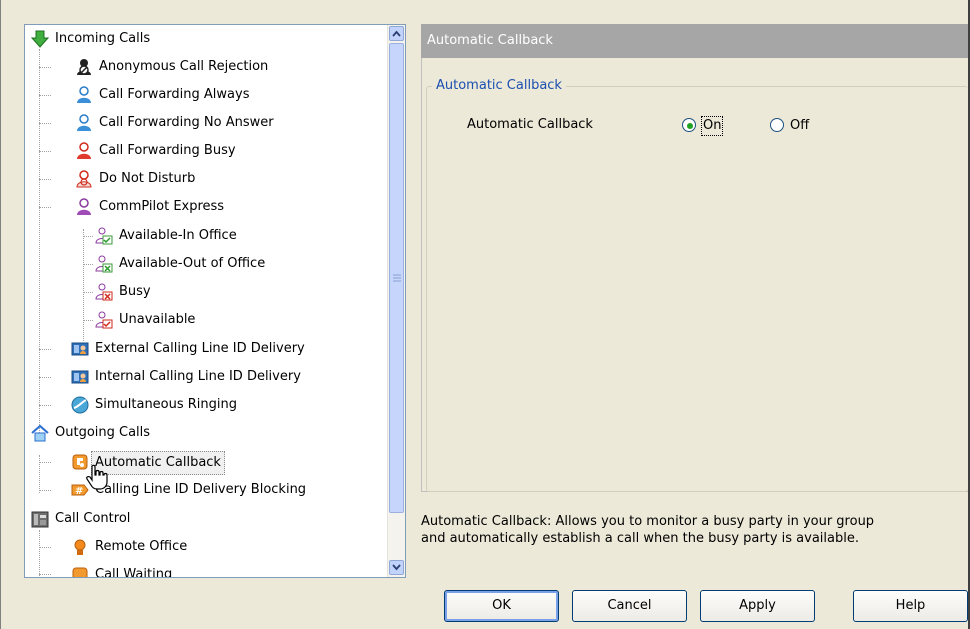 The height and width of the screenshot is (629, 970). I want to click on tree-item-label: Call Waiting, so click(134, 572).